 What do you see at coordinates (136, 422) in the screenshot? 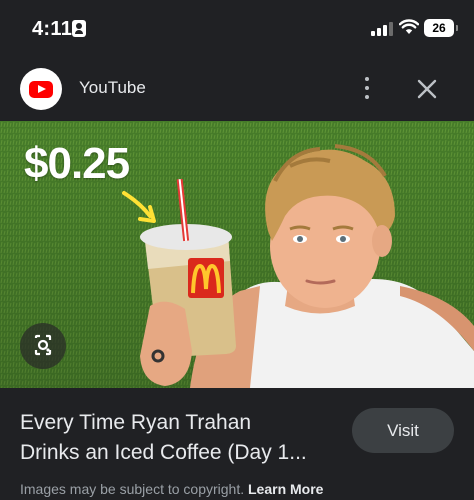
I see `result-title-line-1: Every Time Ryan Trahan` at bounding box center [136, 422].